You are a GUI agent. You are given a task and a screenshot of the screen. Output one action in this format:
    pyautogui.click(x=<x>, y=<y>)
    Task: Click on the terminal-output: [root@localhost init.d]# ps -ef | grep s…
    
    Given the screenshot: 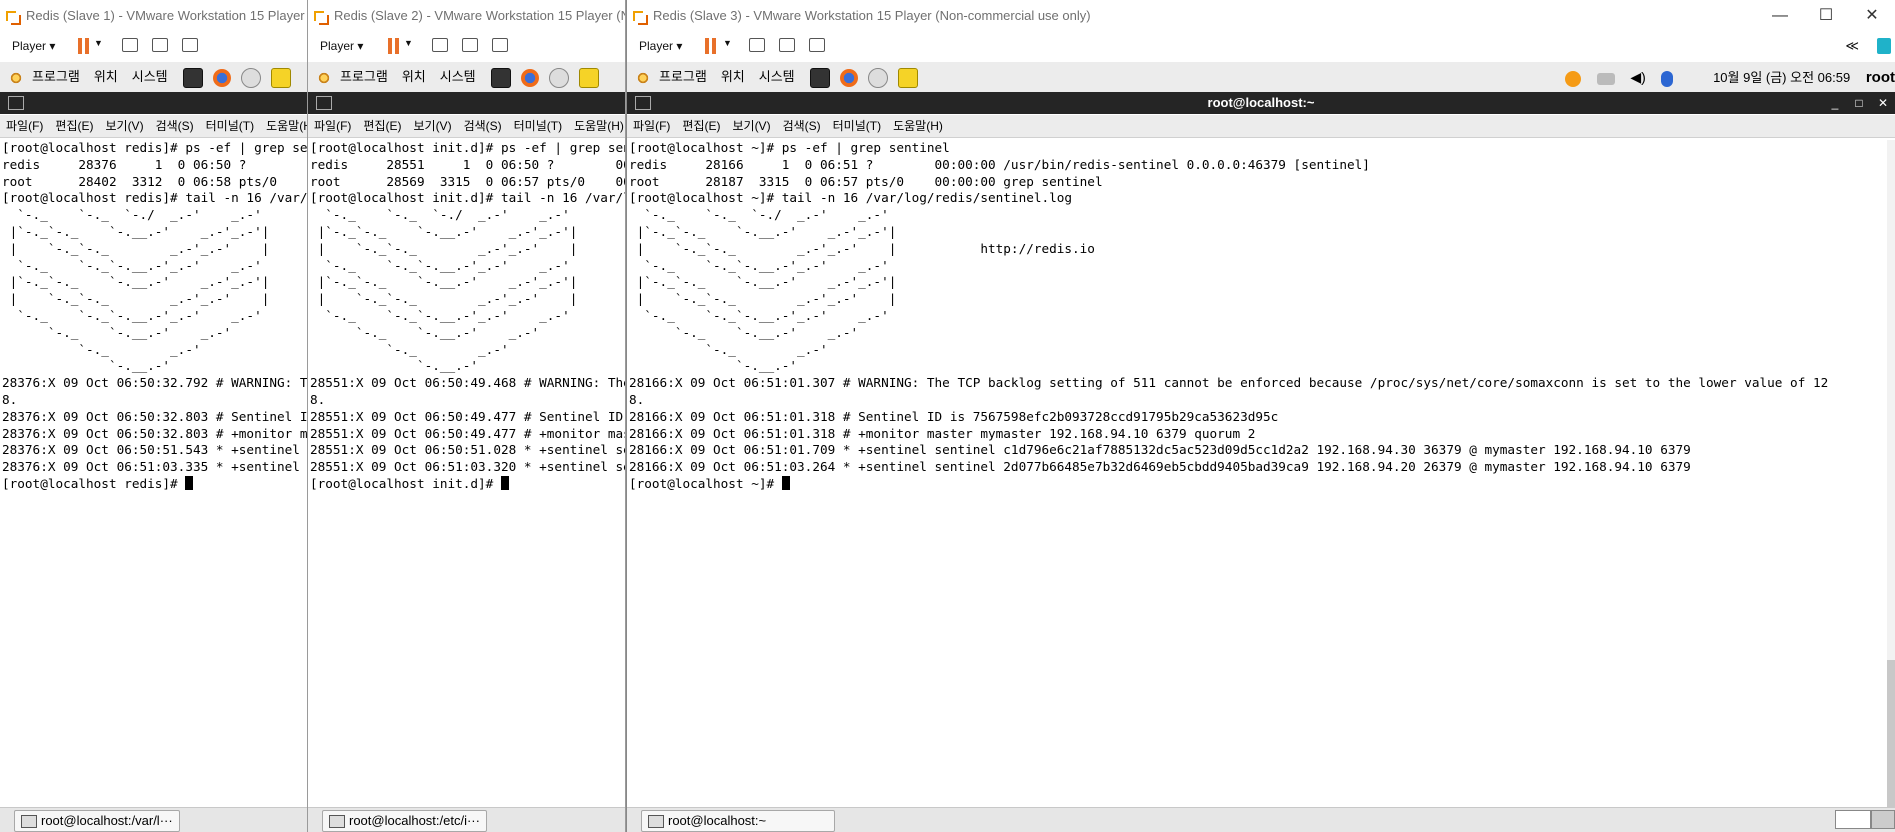 What is the action you would take?
    pyautogui.click(x=466, y=474)
    